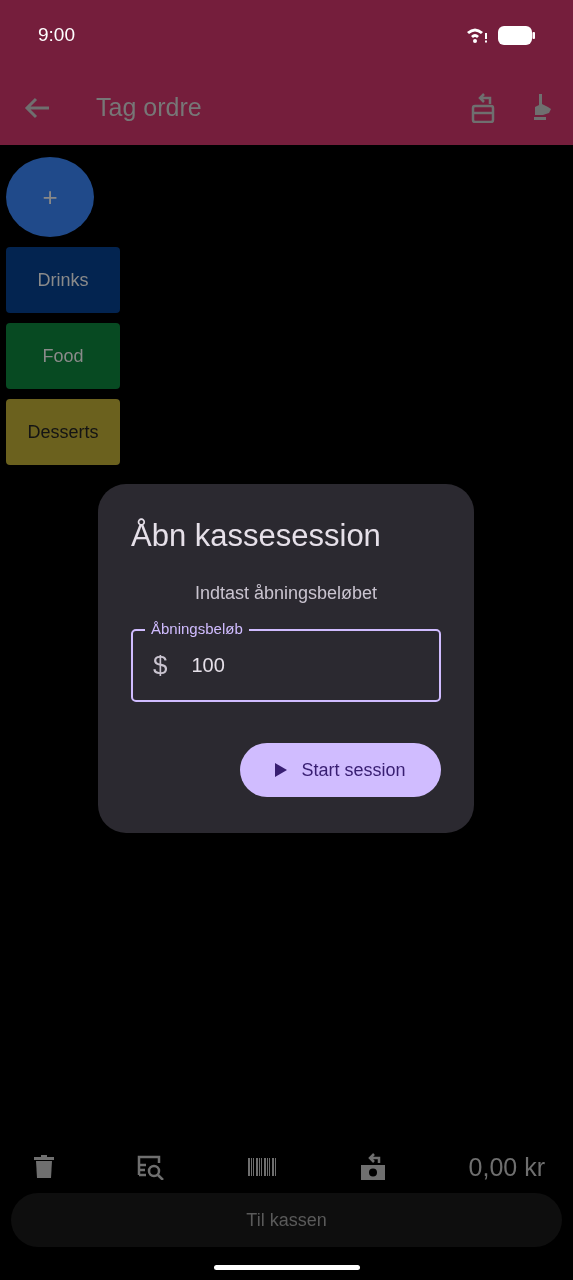 The height and width of the screenshot is (1280, 573). What do you see at coordinates (281, 770) in the screenshot?
I see `play-icon` at bounding box center [281, 770].